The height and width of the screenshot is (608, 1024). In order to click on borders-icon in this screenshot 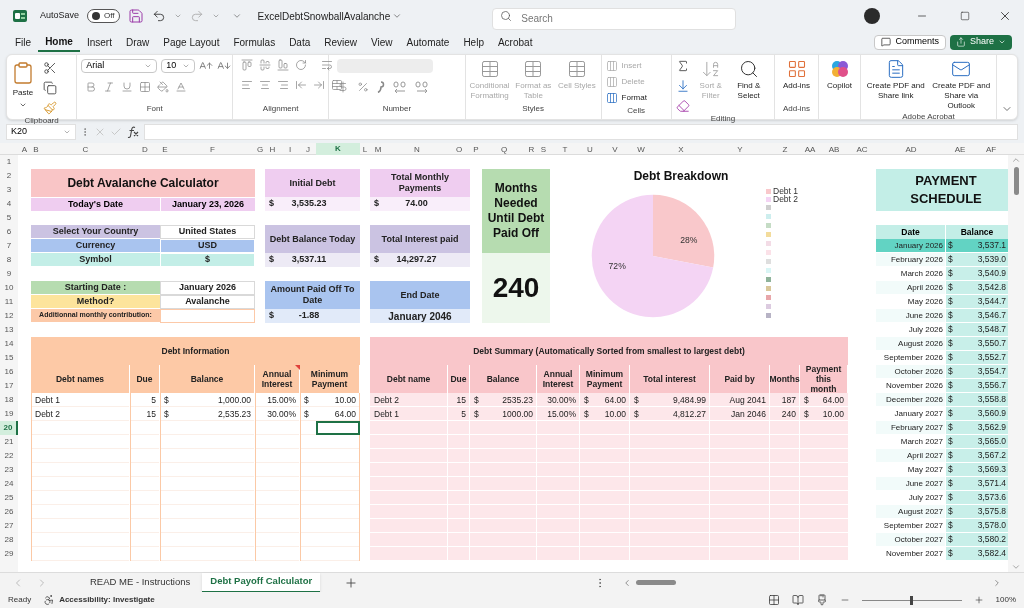, I will do `click(145, 87)`.